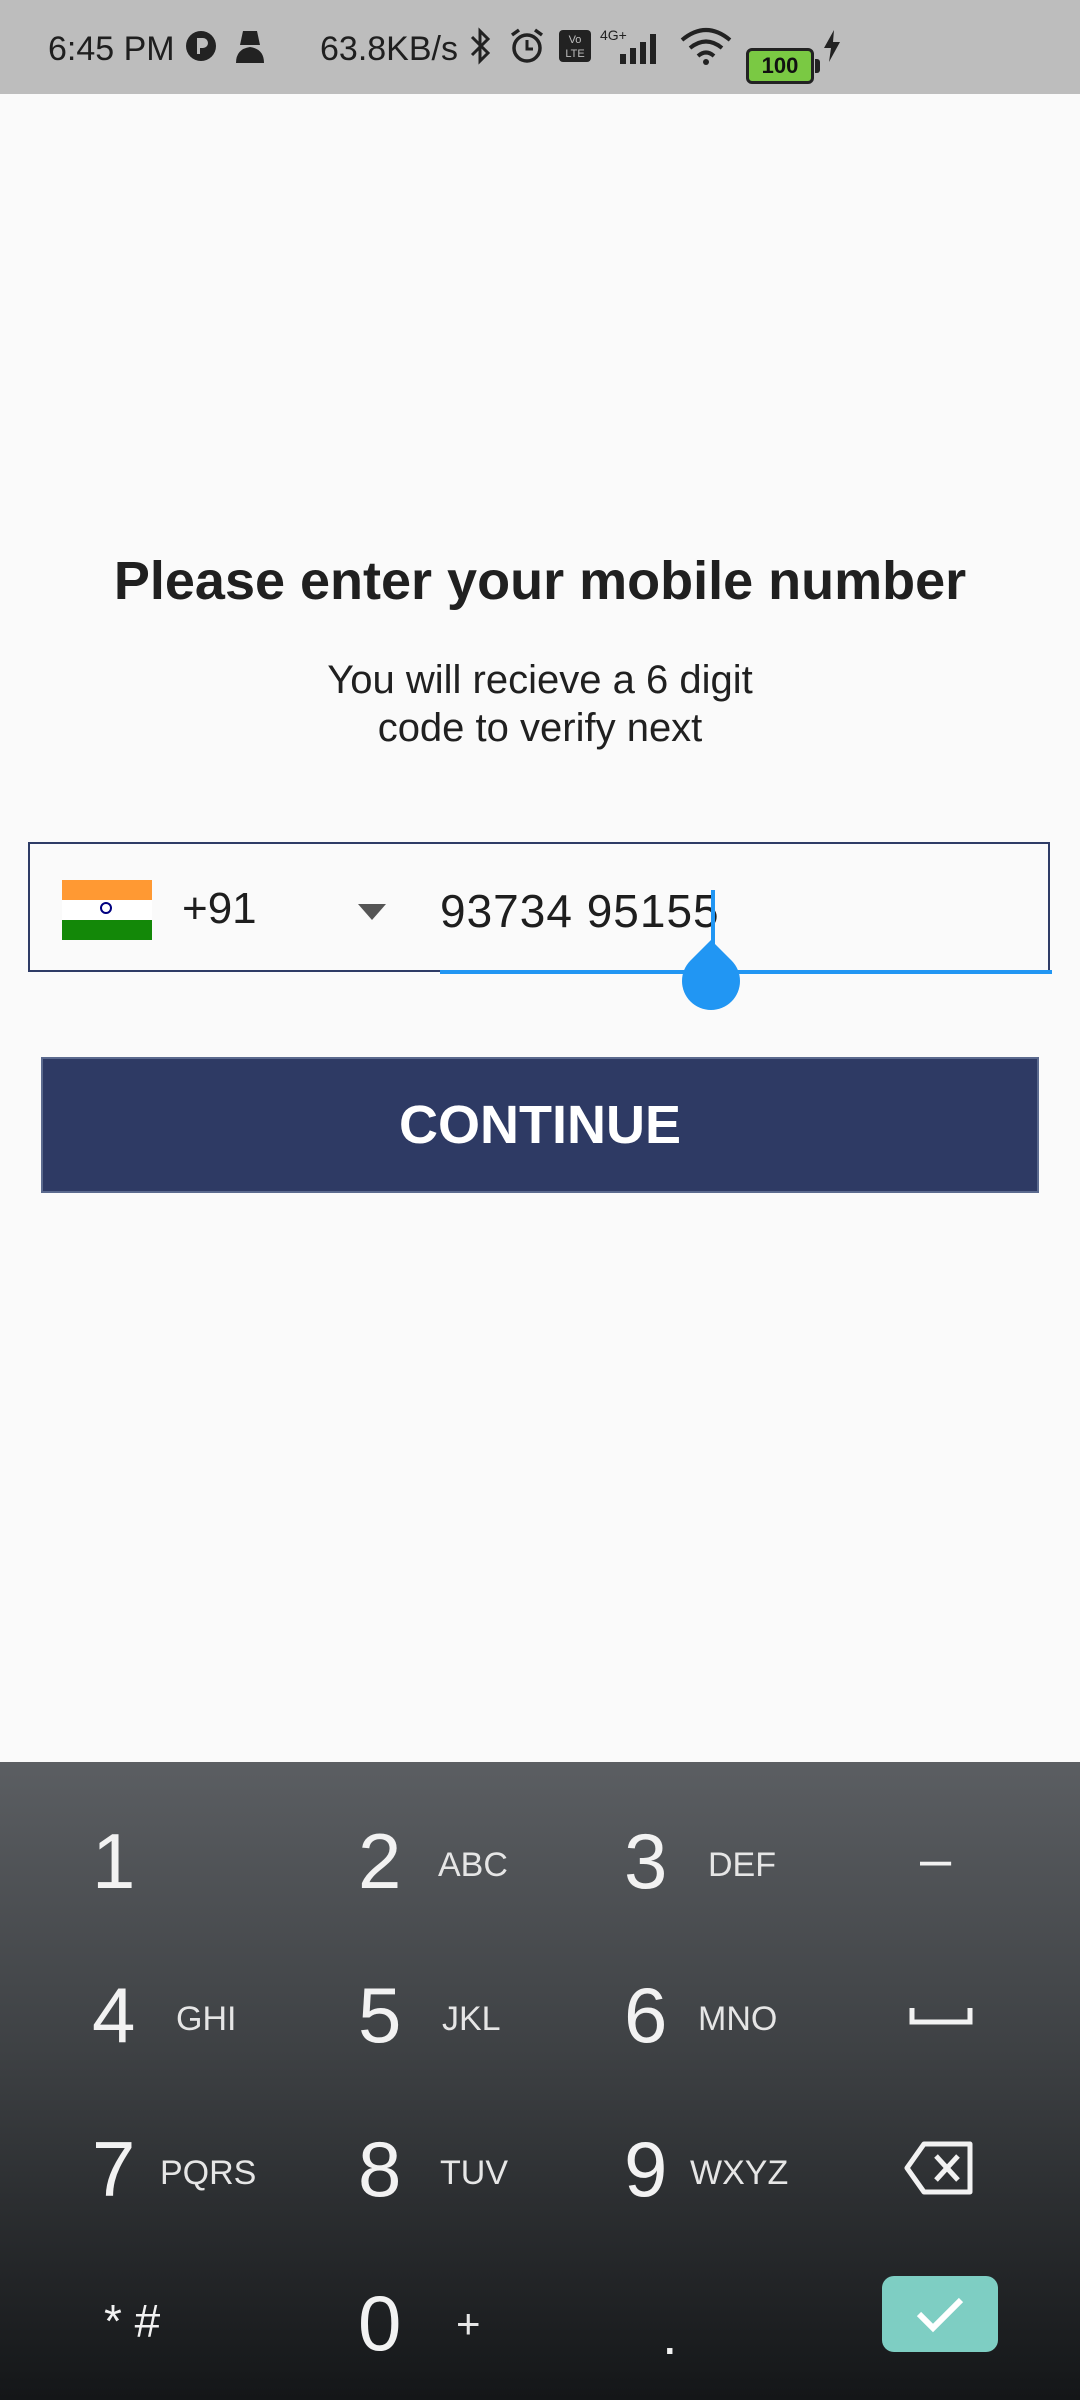 This screenshot has width=1080, height=2400. I want to click on svg-text: Vo, so click(575, 40).